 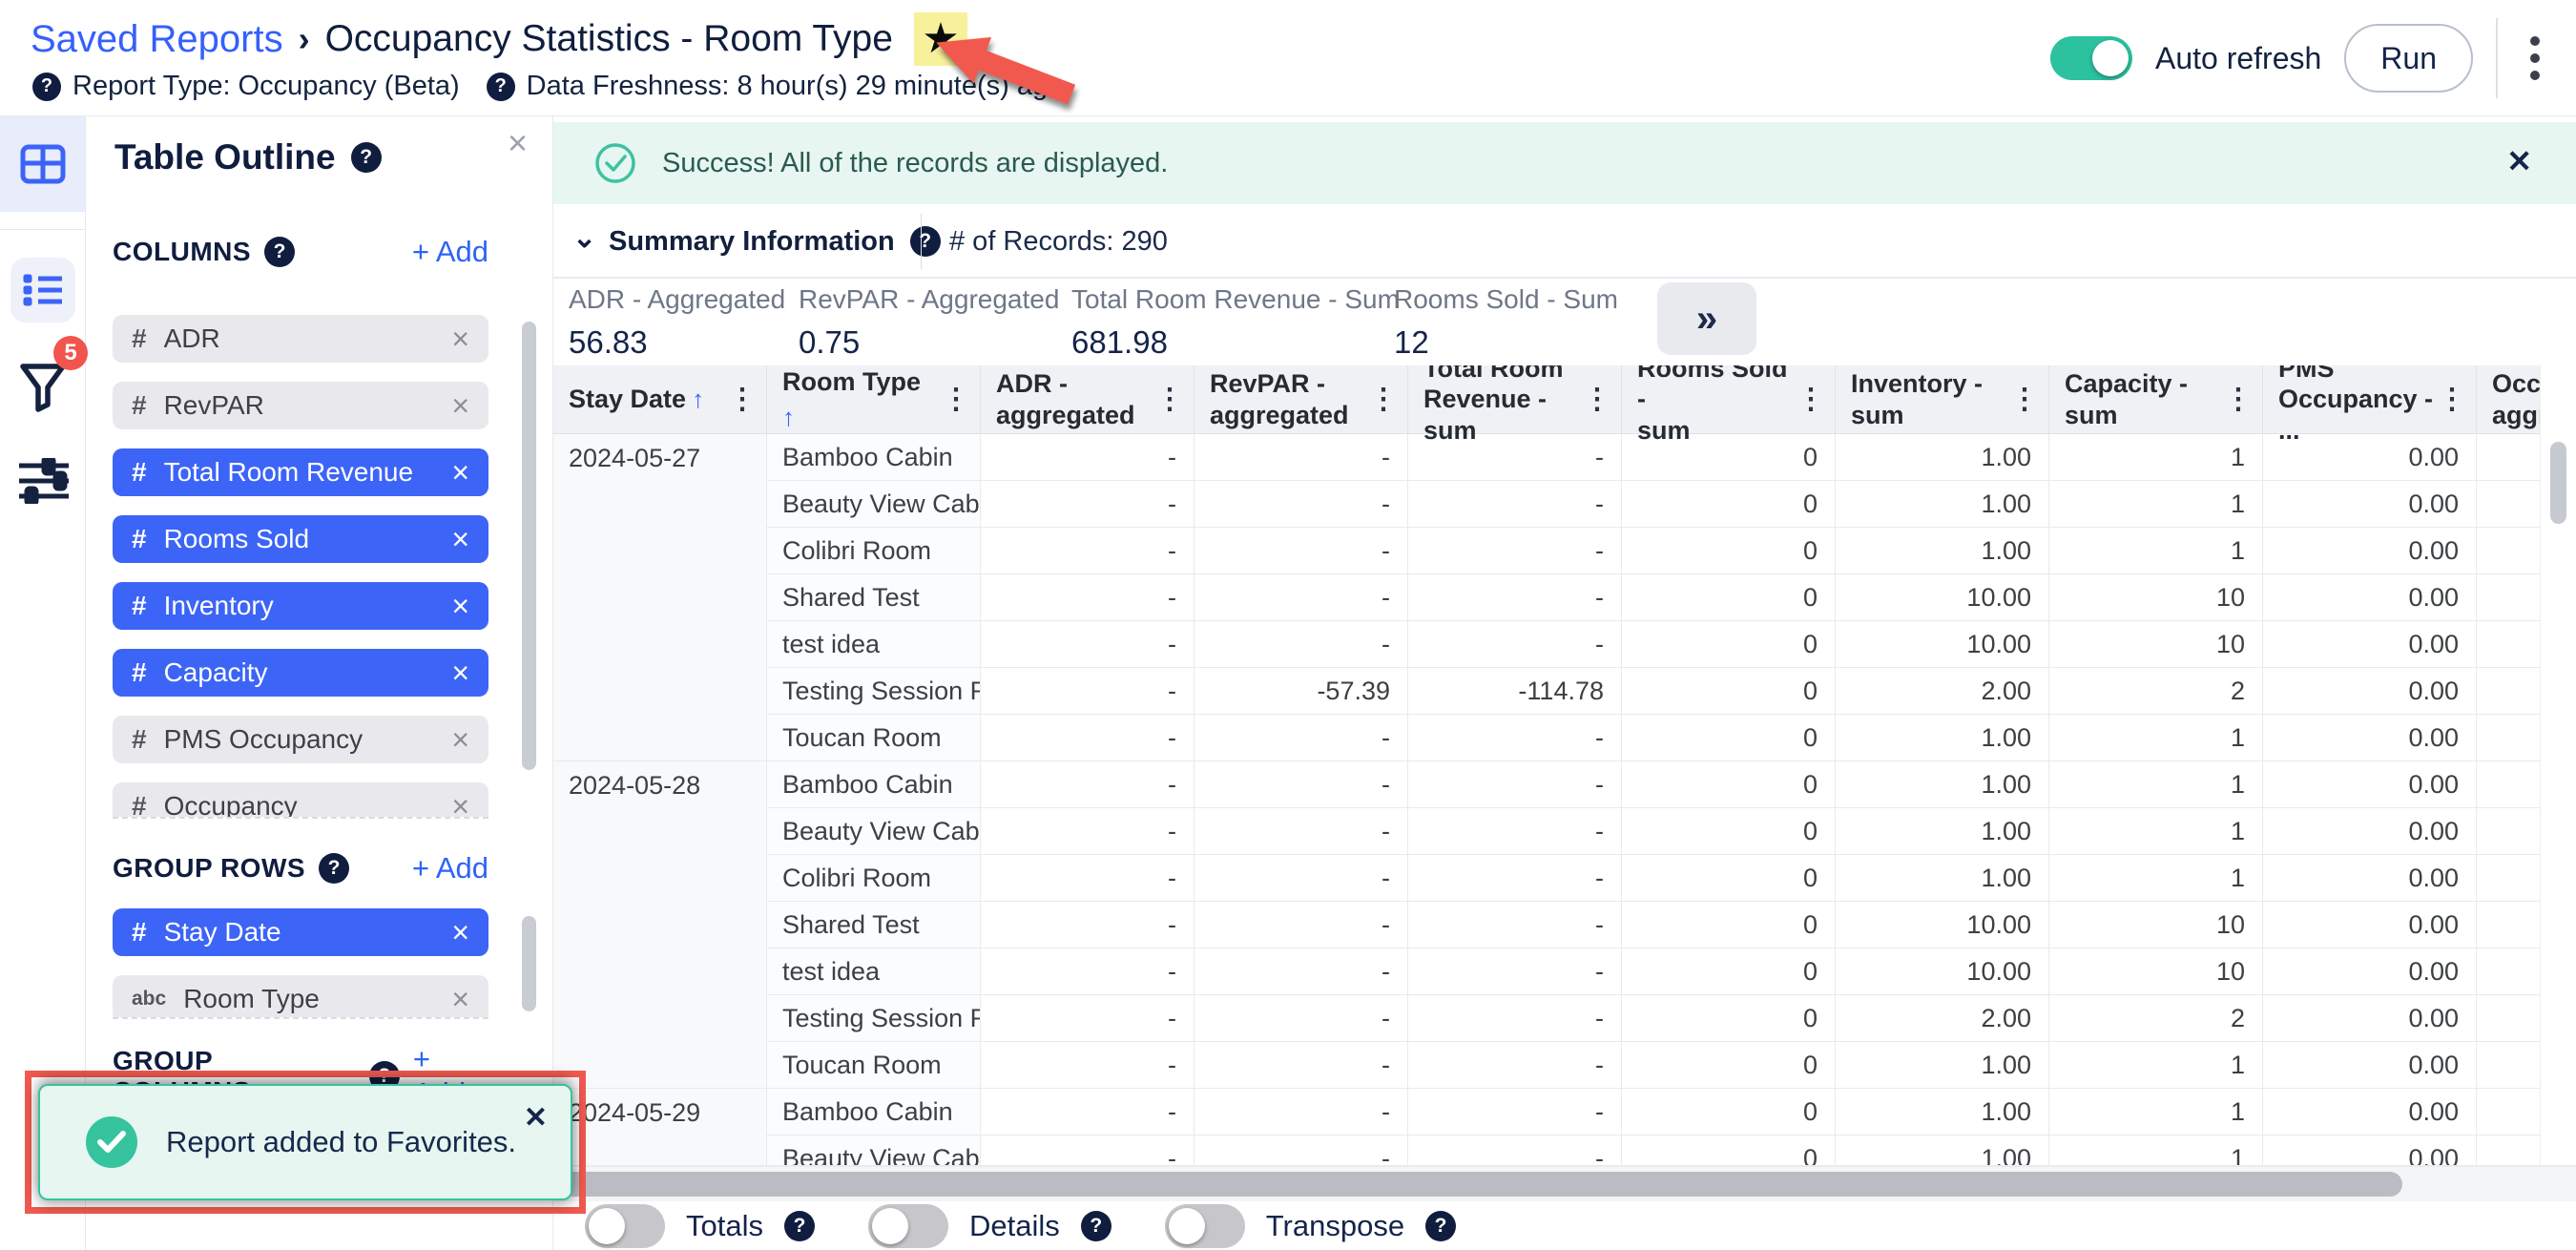 I want to click on panel-close-icon: ×, so click(x=518, y=143).